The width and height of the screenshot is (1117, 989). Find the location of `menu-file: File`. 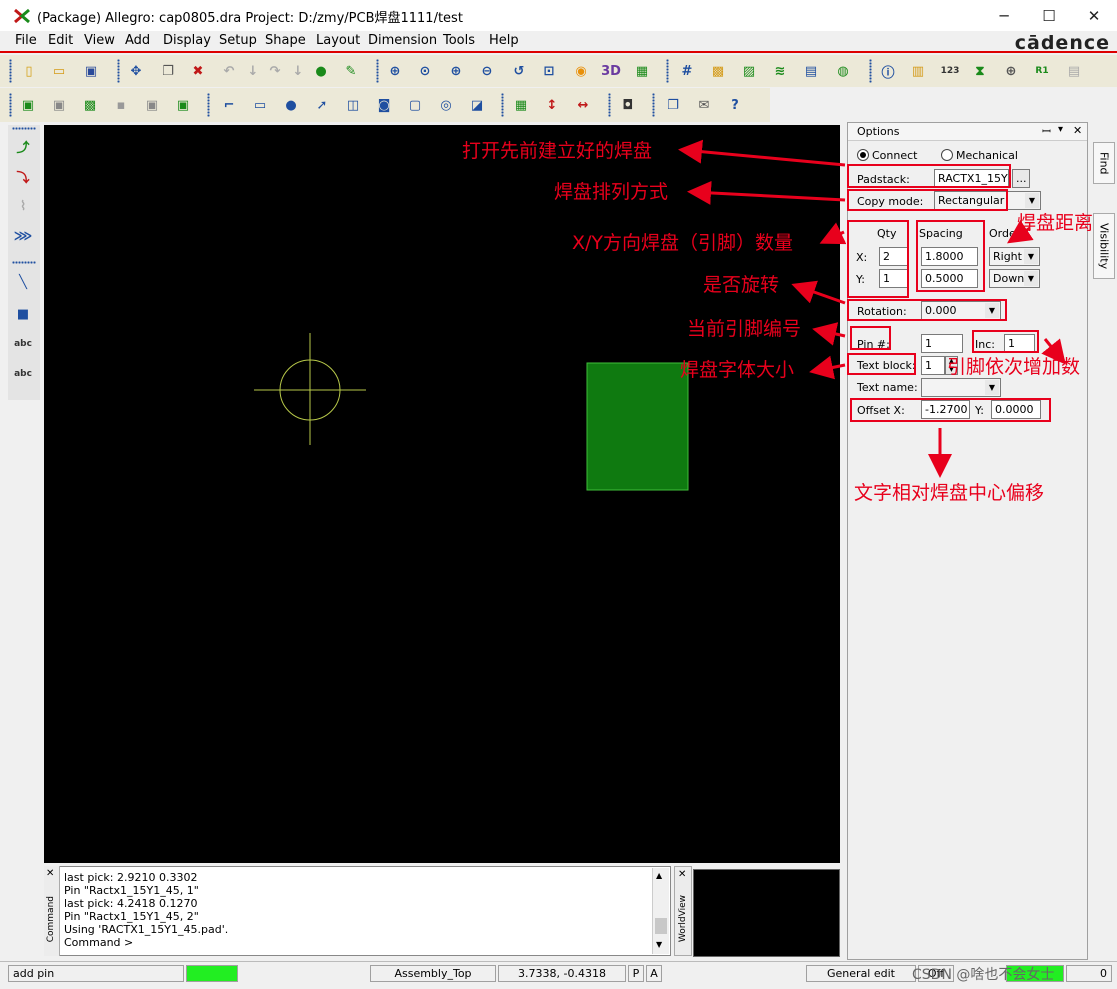

menu-file: File is located at coordinates (26, 40).